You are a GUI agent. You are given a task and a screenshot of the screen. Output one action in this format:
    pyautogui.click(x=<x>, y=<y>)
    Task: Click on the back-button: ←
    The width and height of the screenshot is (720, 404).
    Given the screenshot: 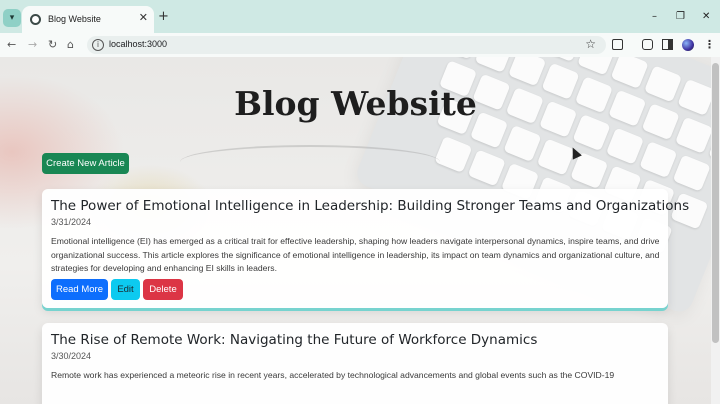 What is the action you would take?
    pyautogui.click(x=11, y=45)
    